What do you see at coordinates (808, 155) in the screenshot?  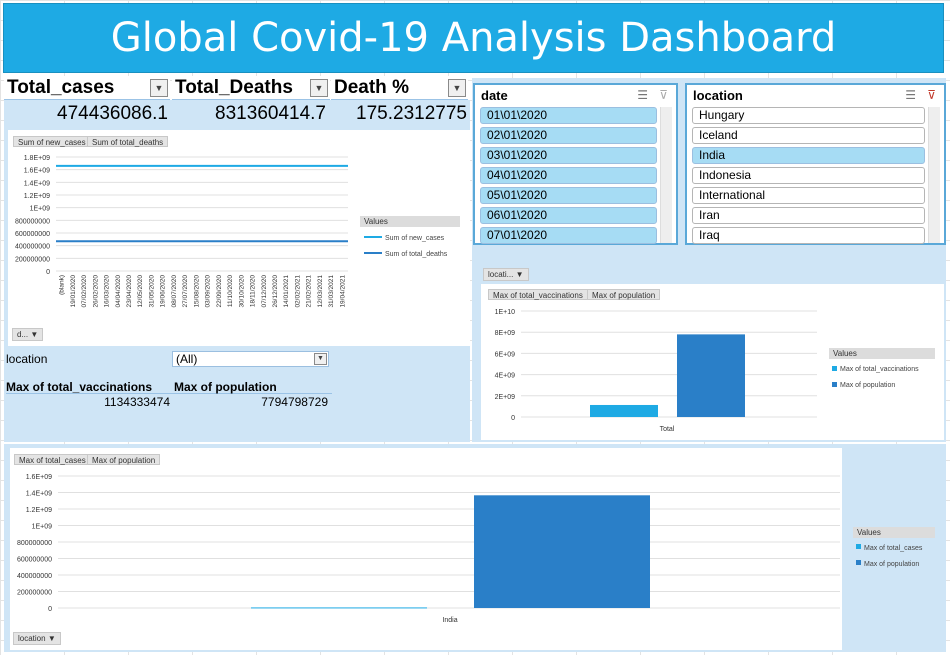 I see `slicer-item: India` at bounding box center [808, 155].